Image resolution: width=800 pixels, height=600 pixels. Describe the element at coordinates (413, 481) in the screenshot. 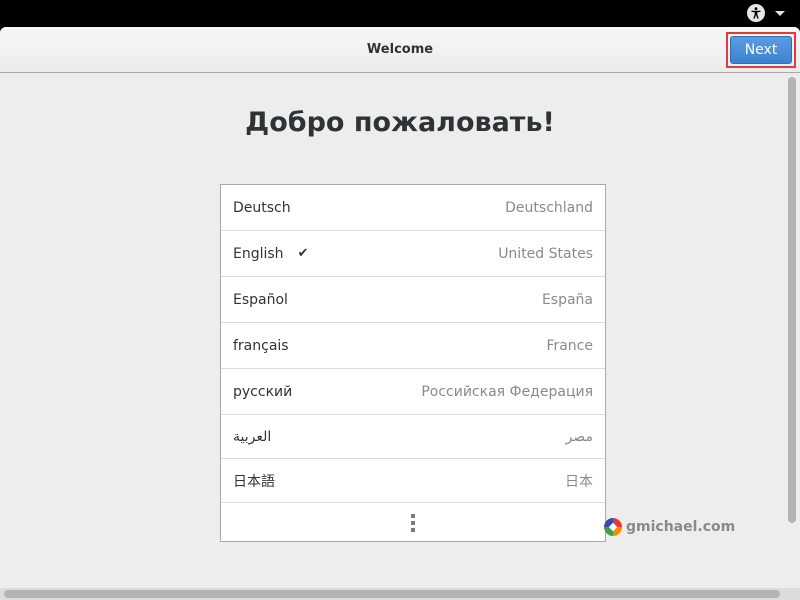

I see `language-row-japanese: 日本語 日本` at that location.